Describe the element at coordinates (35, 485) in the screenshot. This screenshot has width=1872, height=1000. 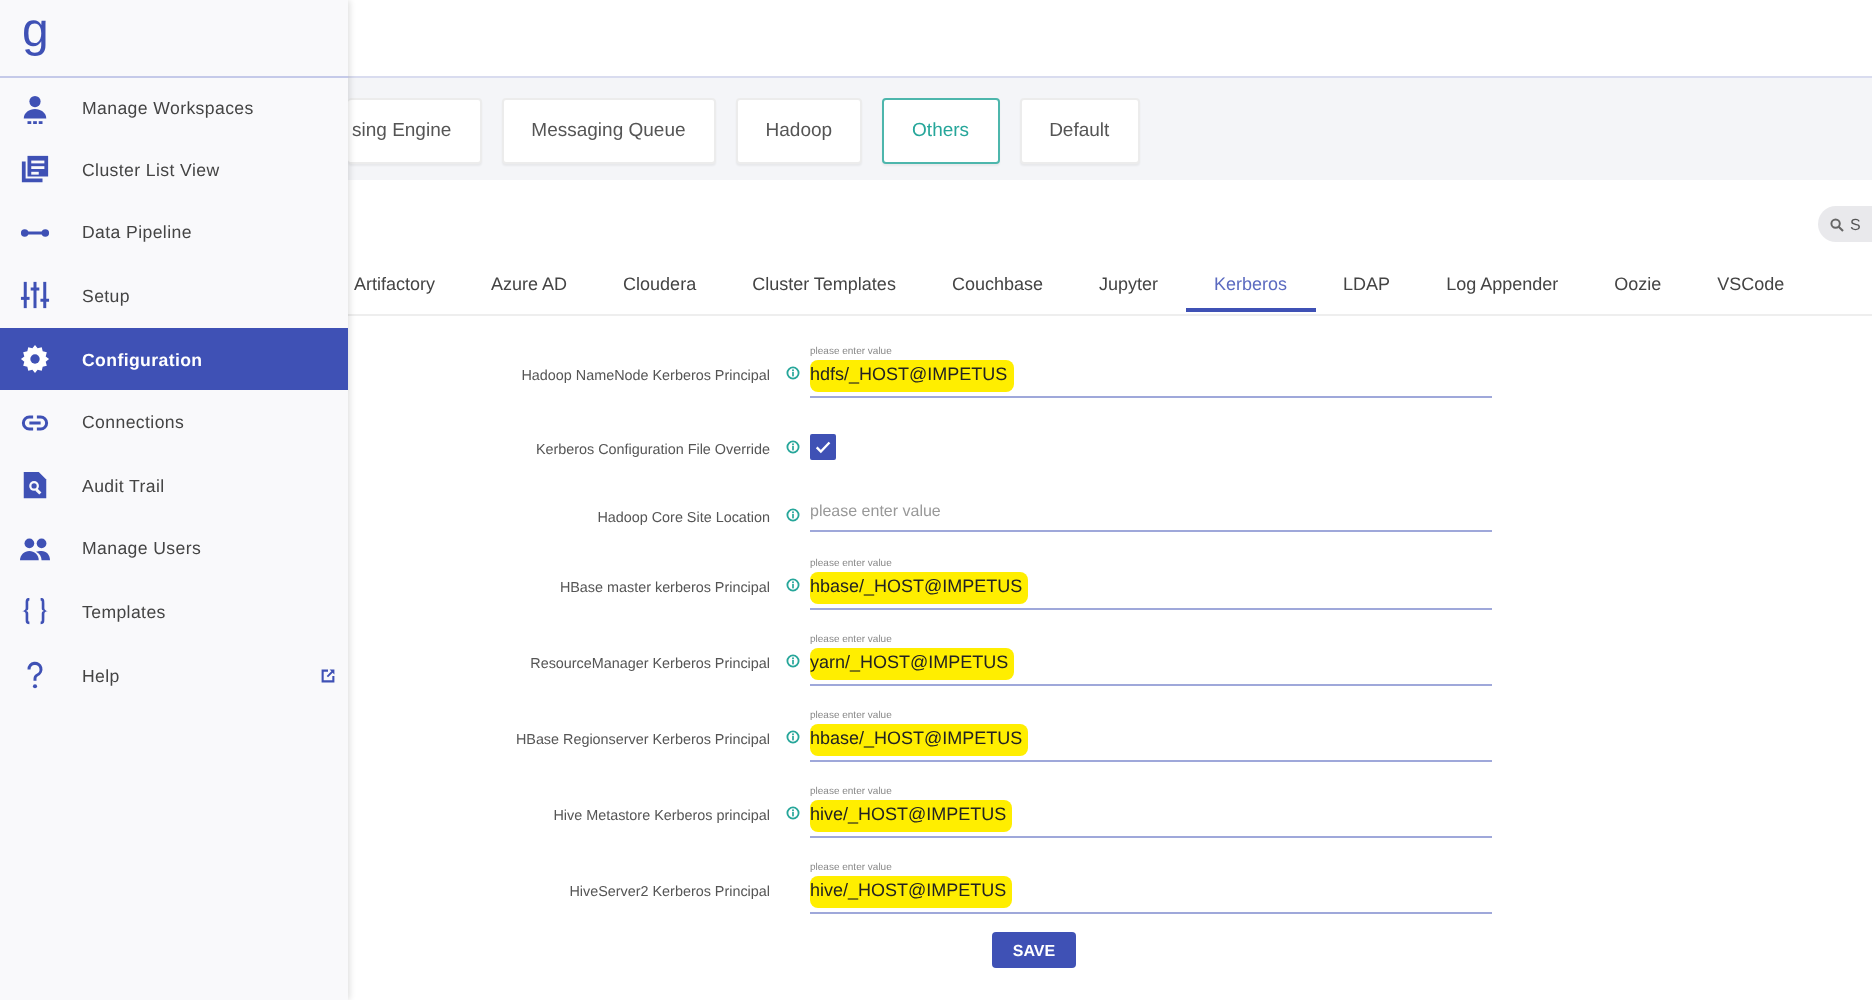
I see `document-search-icon` at that location.